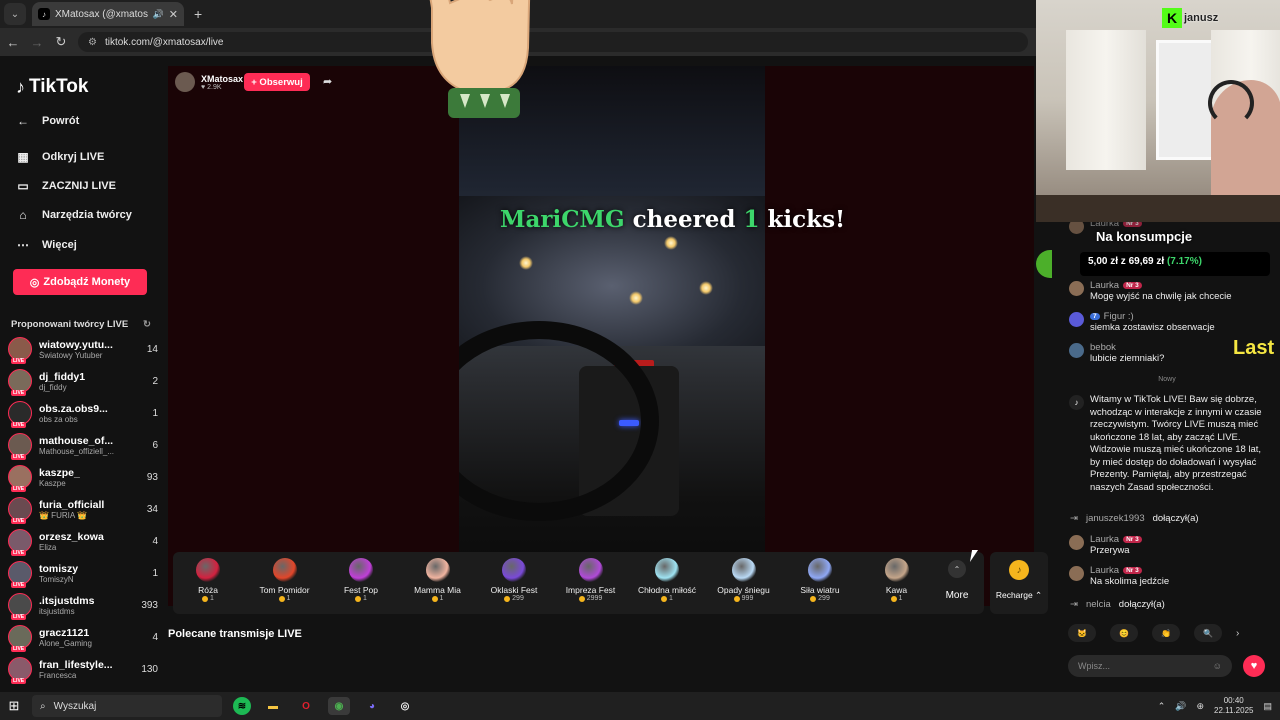 The image size is (1280, 720). What do you see at coordinates (277, 82) in the screenshot?
I see `follow-button: + Obserwuj` at bounding box center [277, 82].